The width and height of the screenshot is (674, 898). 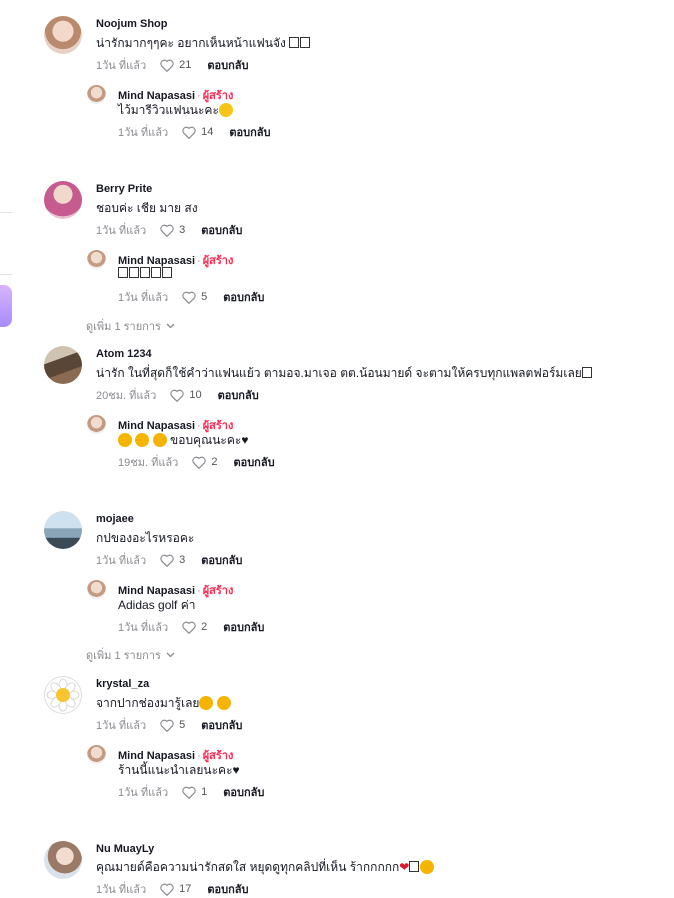 I want to click on reply-meta: 19ชม. ที่แล้ว 2 ตอบกลับ, so click(x=196, y=462).